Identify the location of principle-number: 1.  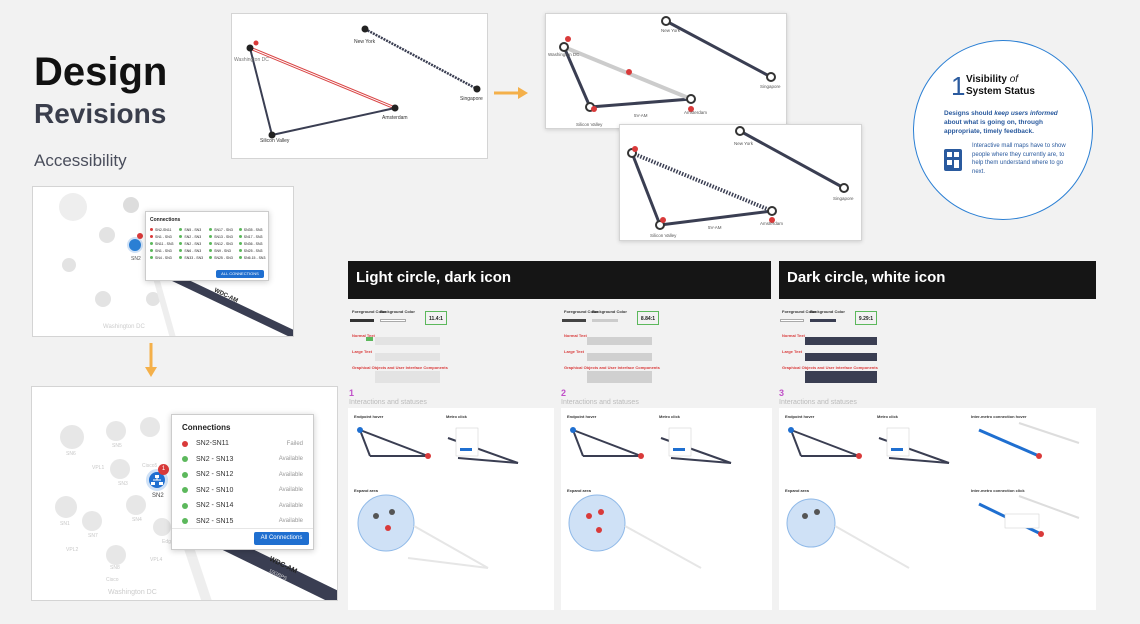
(958, 86).